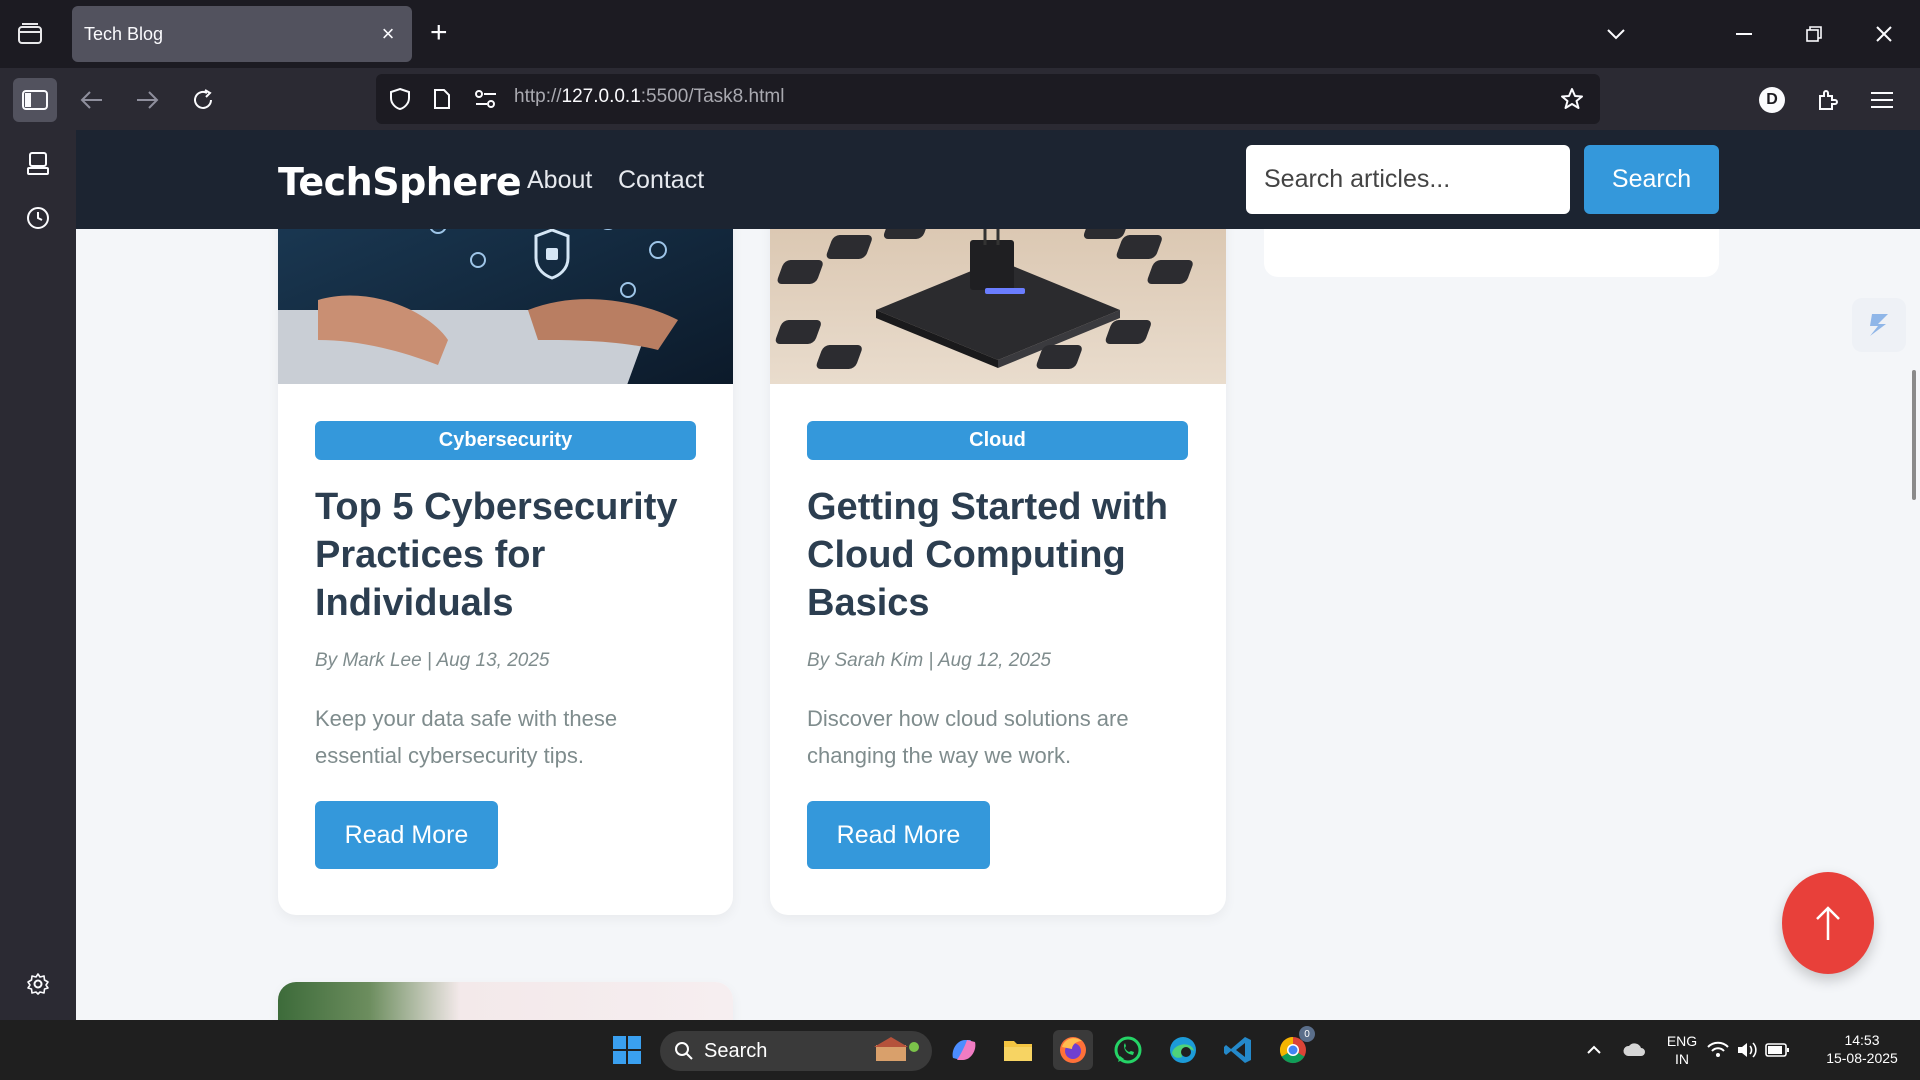  Describe the element at coordinates (736, 1050) in the screenshot. I see `taskbar-search-label: Search` at that location.